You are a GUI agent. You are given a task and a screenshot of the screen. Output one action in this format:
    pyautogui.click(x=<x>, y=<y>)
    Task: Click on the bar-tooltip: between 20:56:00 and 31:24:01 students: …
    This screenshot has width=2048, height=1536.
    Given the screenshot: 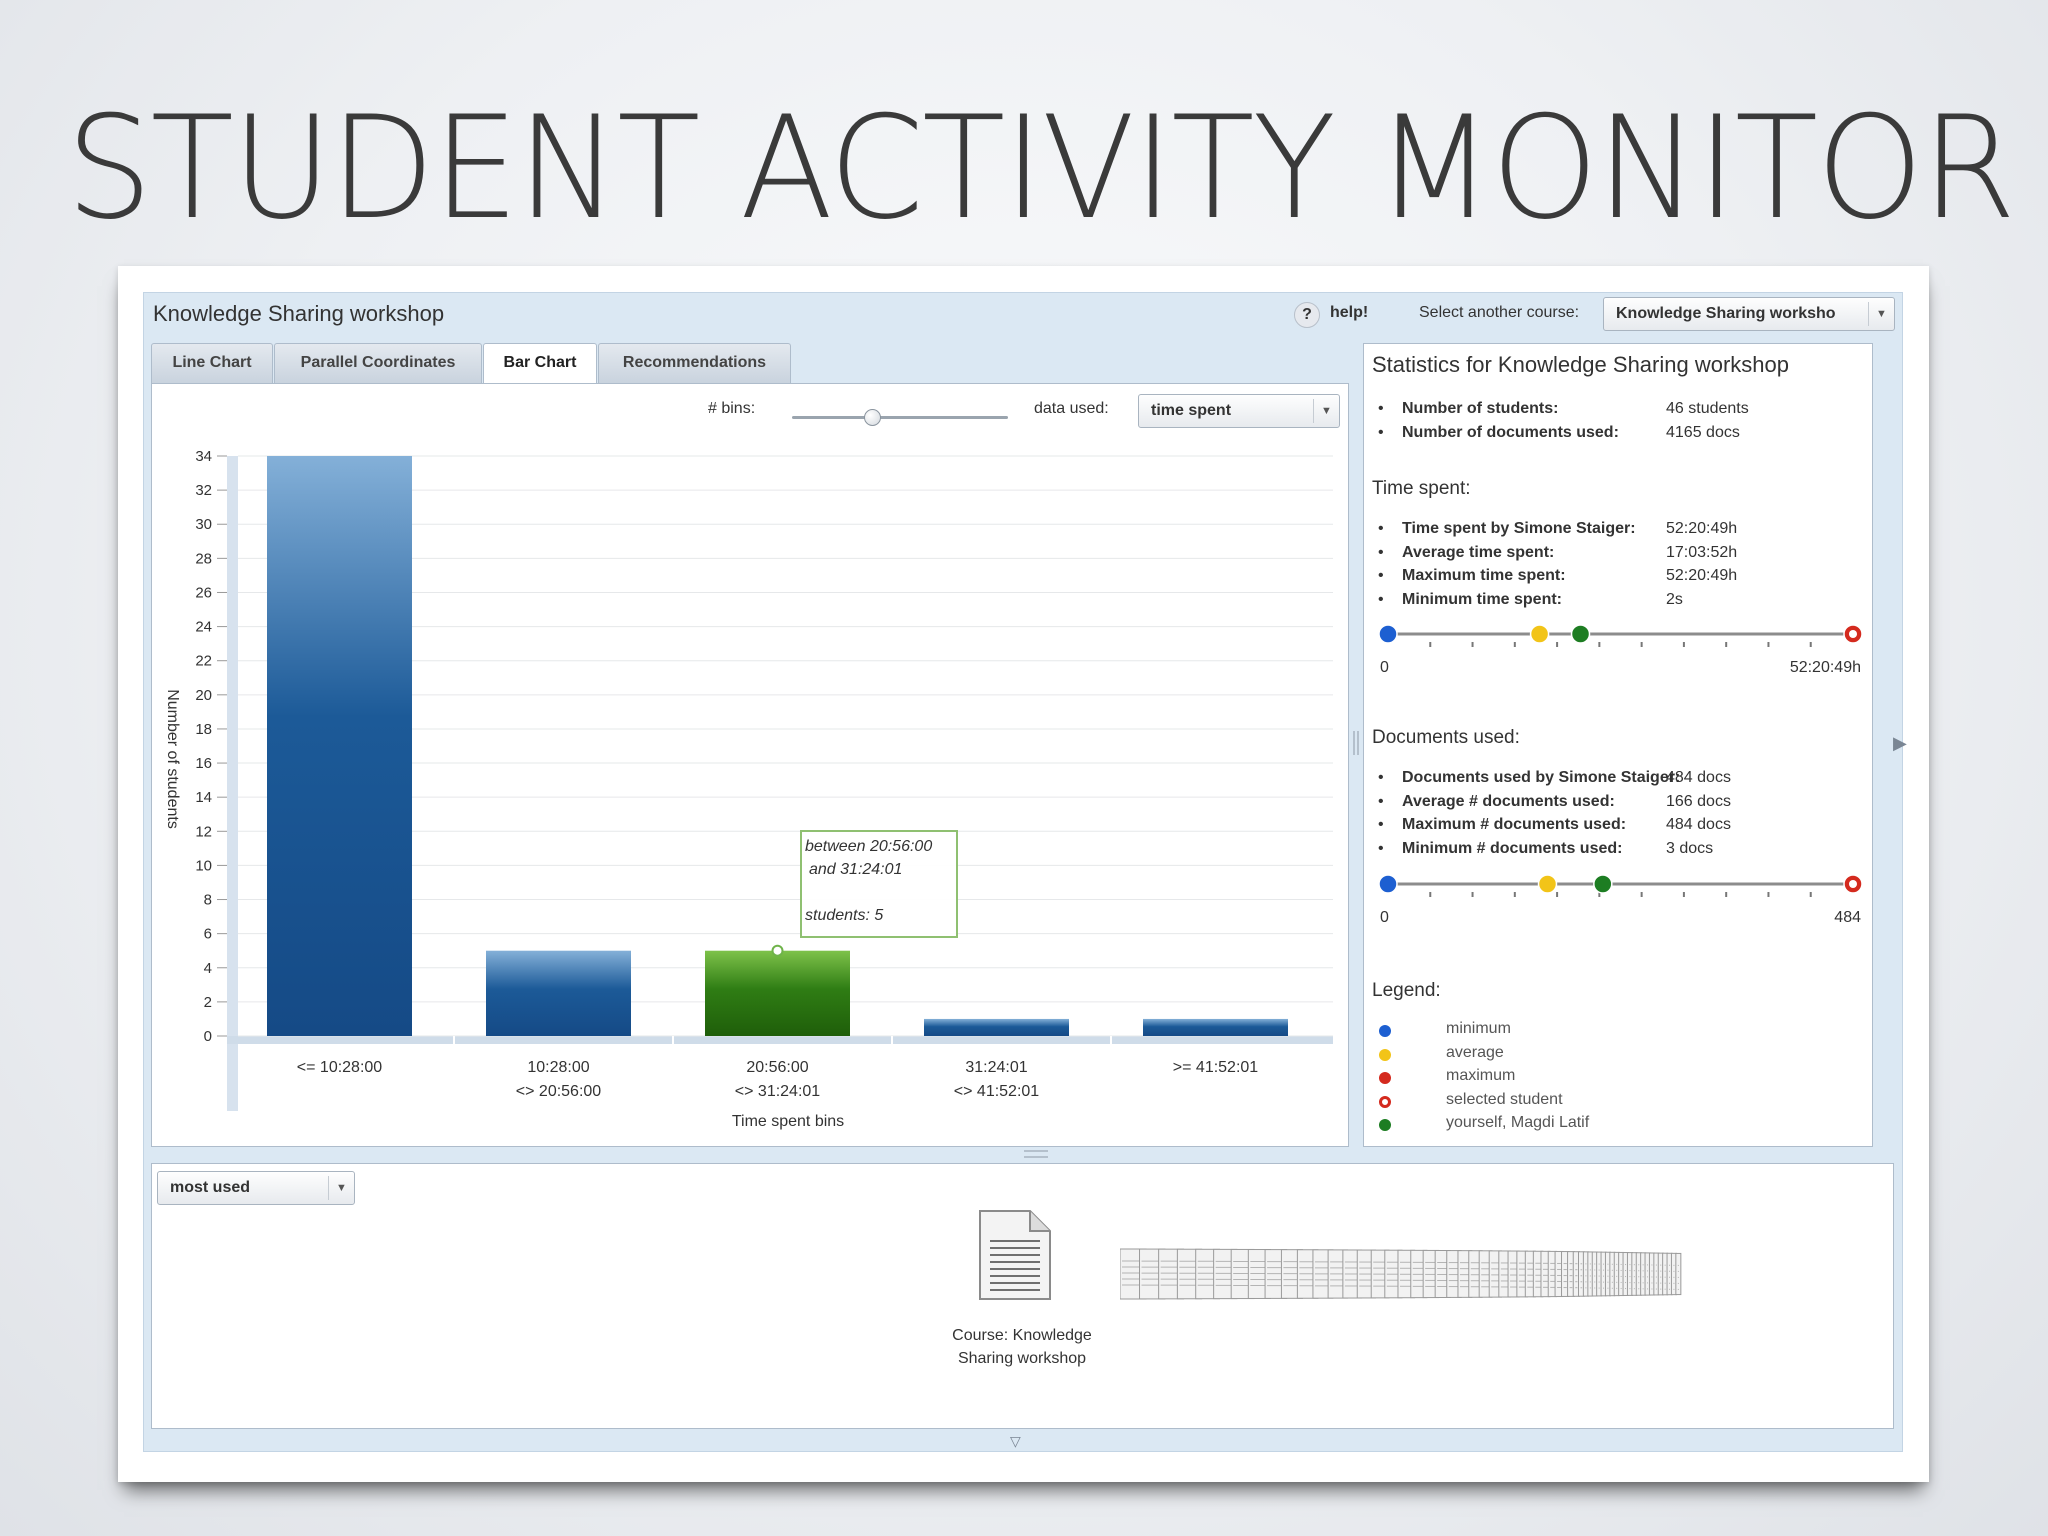 What is the action you would take?
    pyautogui.click(x=879, y=884)
    